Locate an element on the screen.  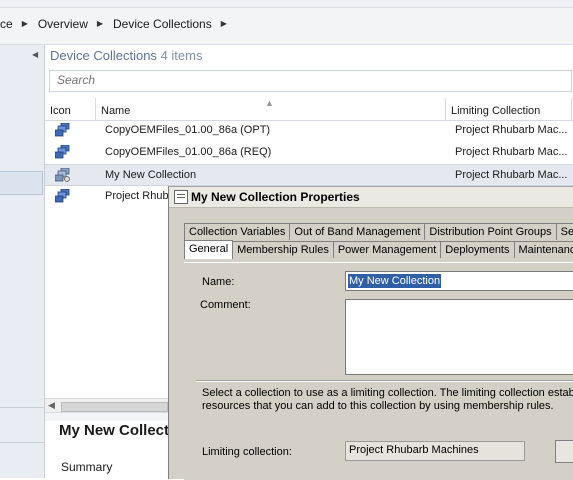
breadcrumb: ce ▶ Overview ▶ Device Collections ▶ is located at coordinates (118, 24).